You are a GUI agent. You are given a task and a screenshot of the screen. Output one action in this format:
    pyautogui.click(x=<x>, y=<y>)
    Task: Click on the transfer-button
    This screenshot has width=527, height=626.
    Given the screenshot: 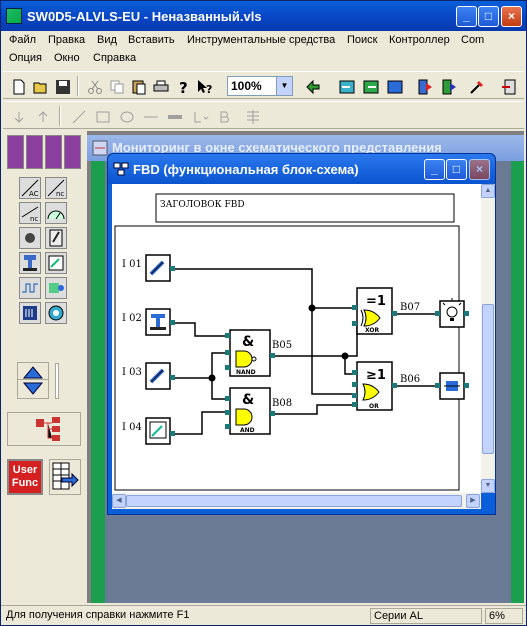 What is the action you would take?
    pyautogui.click(x=312, y=86)
    